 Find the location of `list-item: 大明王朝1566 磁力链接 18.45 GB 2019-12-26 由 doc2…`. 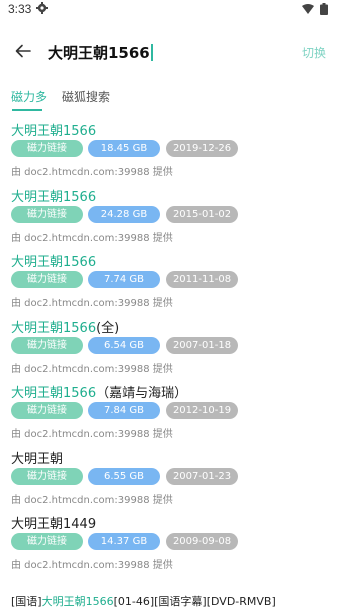

list-item: 大明王朝1566 磁力链接 18.45 GB 2019-12-26 由 doc2… is located at coordinates (169, 151).